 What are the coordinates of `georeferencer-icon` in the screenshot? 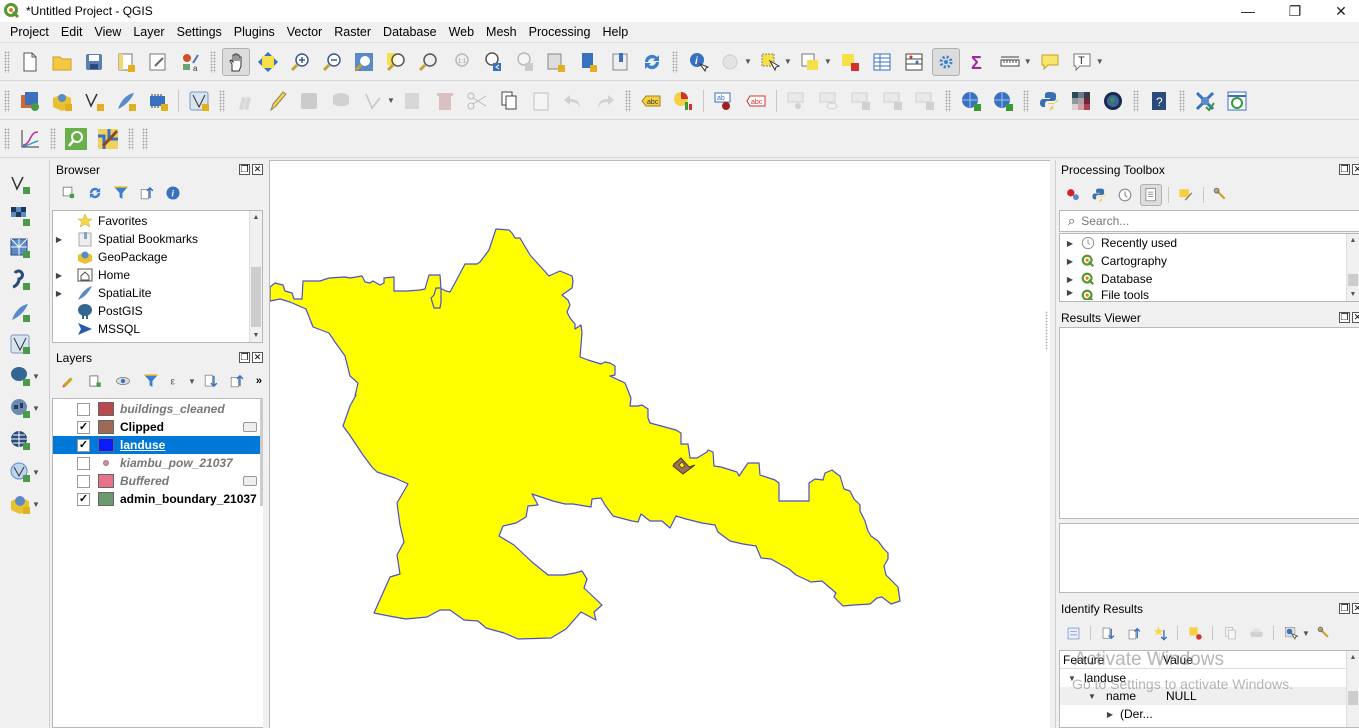 It's located at (1205, 101).